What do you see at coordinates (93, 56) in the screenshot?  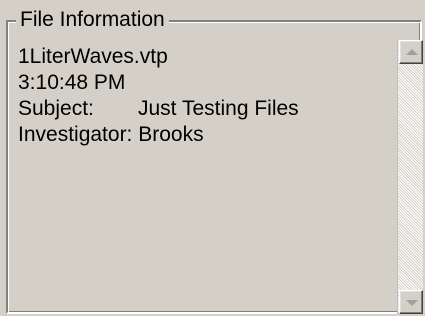 I see `file-name: 1LiterWaves.vtp` at bounding box center [93, 56].